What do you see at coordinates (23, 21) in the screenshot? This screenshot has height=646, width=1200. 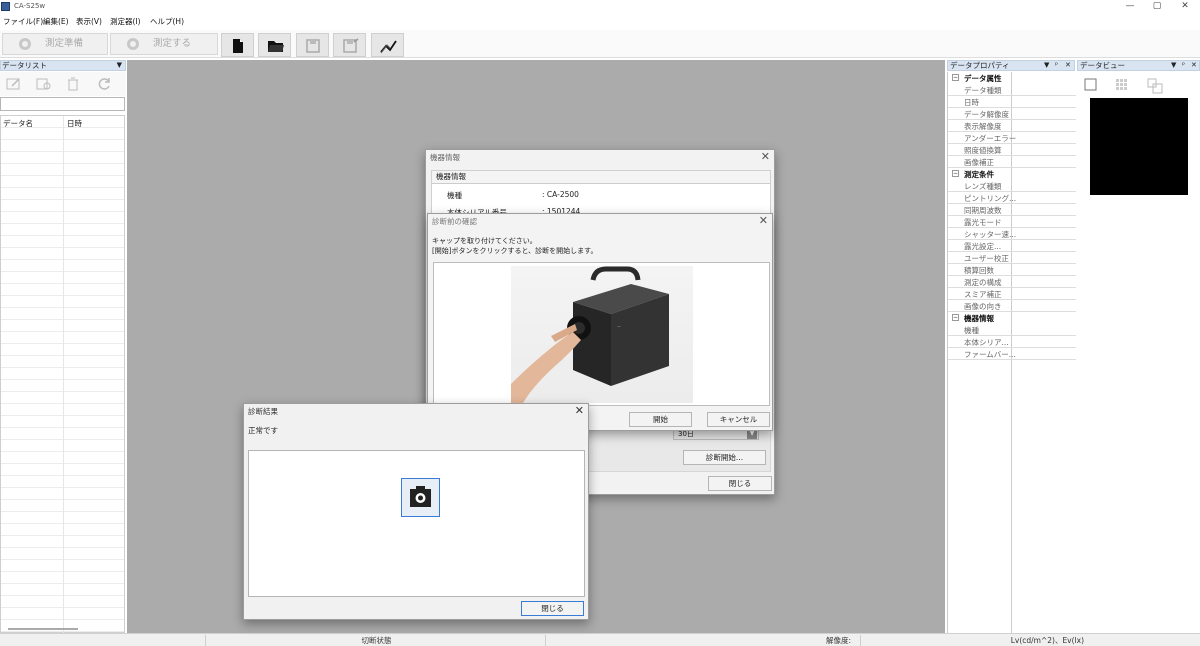 I see `menu-file: ファイル(F)` at bounding box center [23, 21].